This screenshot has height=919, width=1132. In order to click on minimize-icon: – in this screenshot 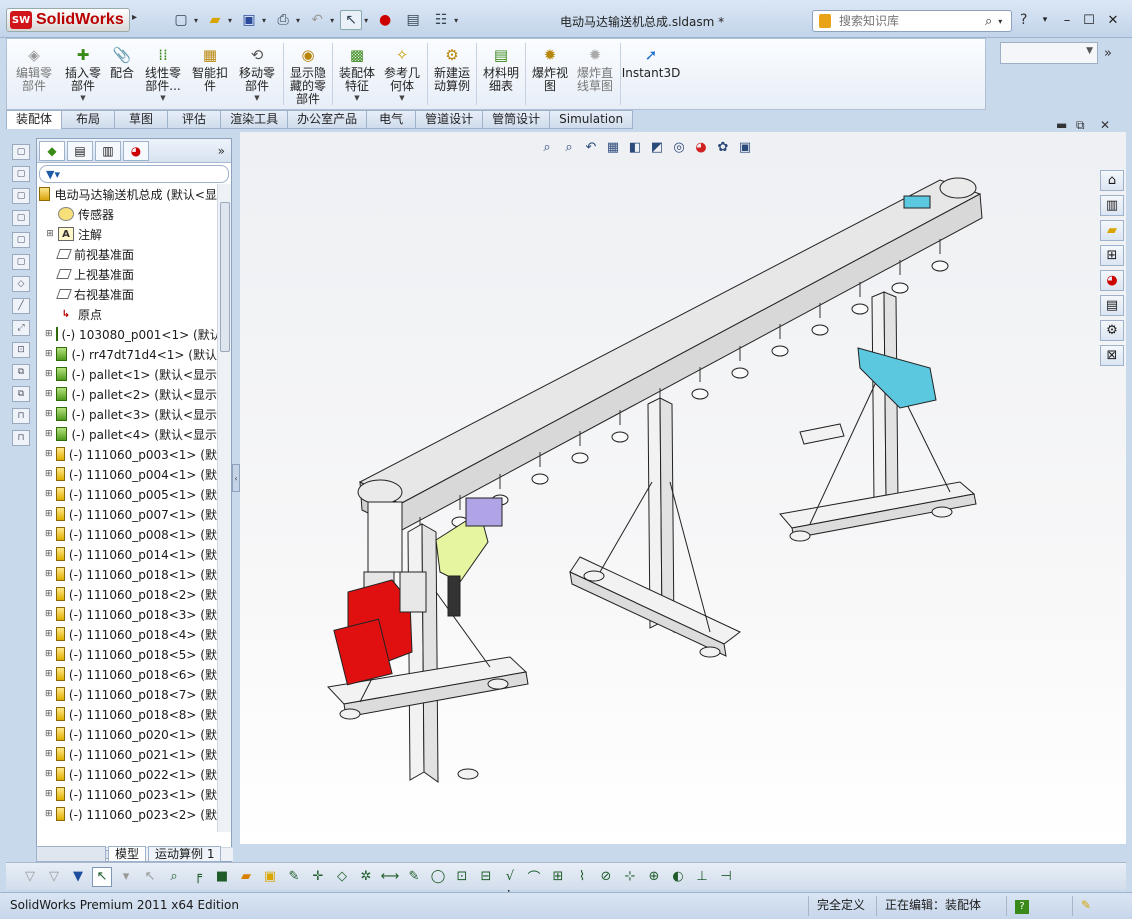, I will do `click(1067, 20)`.